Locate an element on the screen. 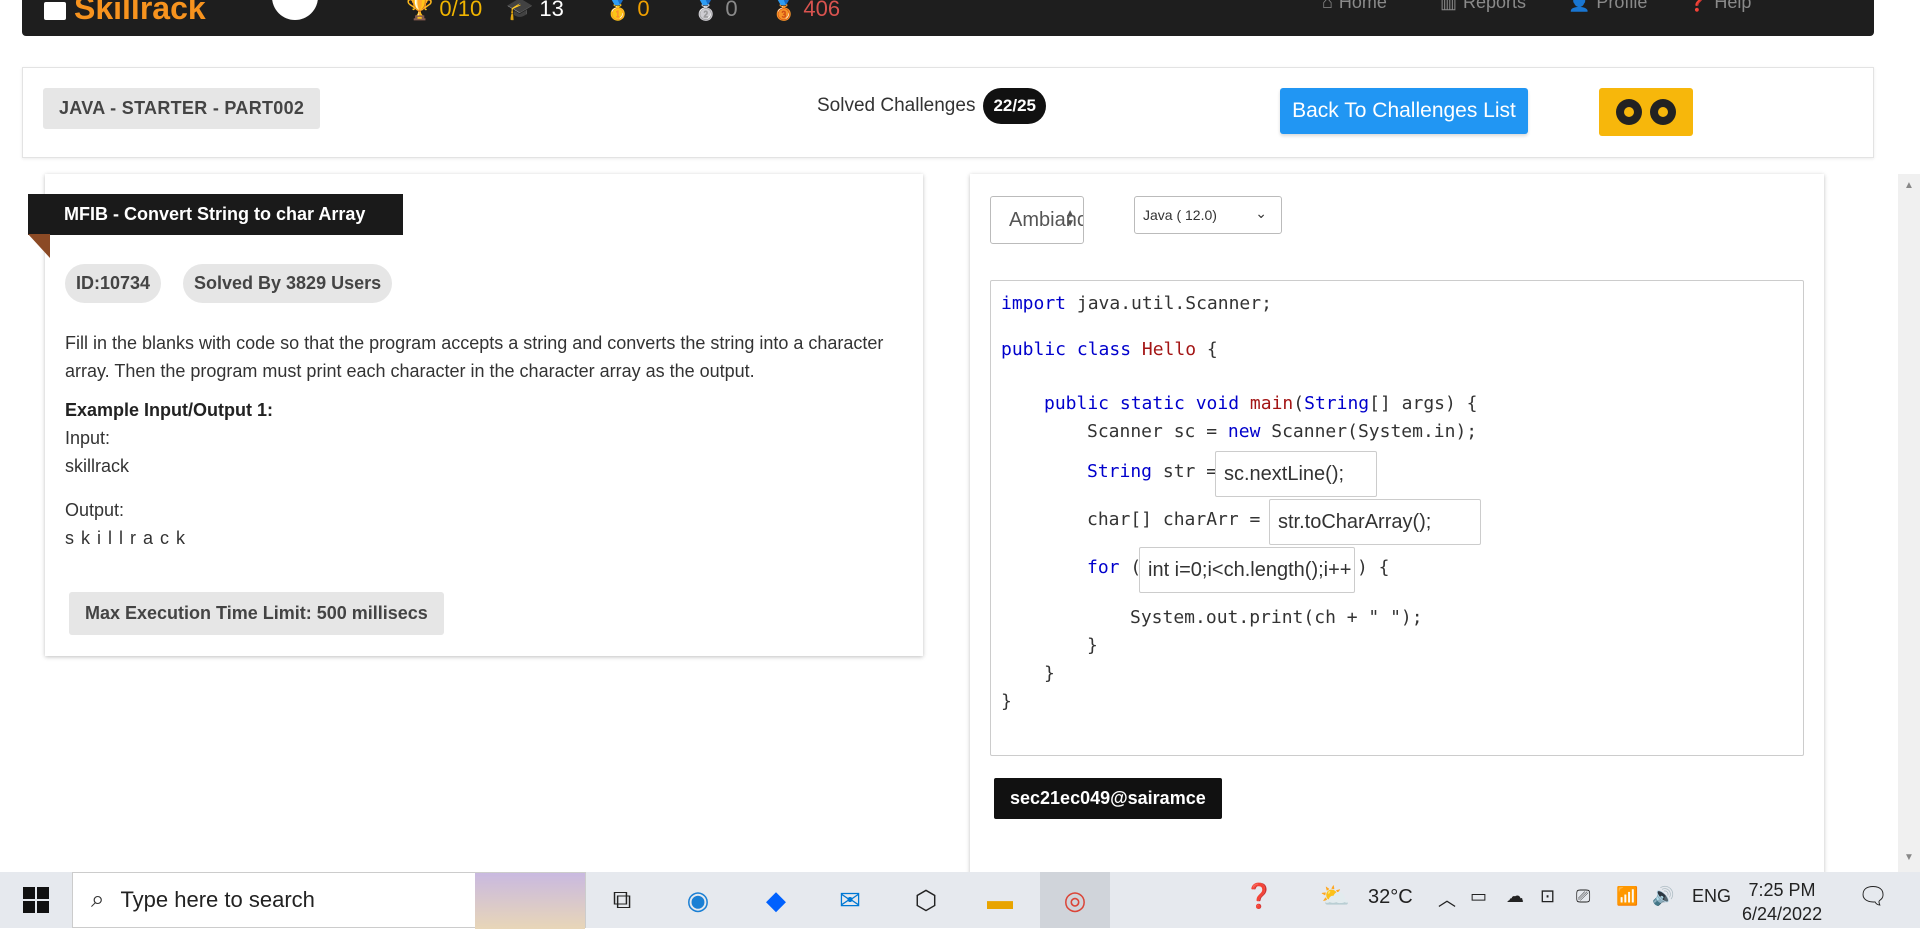 The width and height of the screenshot is (1920, 929). github-desktop-icon: ⬡ is located at coordinates (926, 900).